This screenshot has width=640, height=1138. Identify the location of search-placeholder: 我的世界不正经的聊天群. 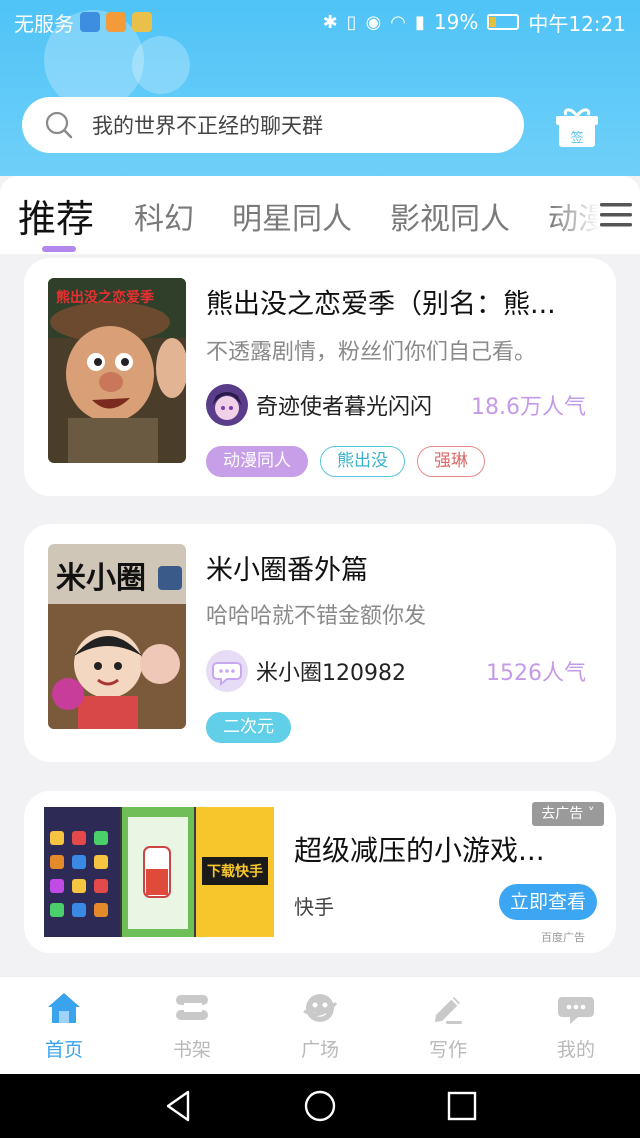
(207, 126).